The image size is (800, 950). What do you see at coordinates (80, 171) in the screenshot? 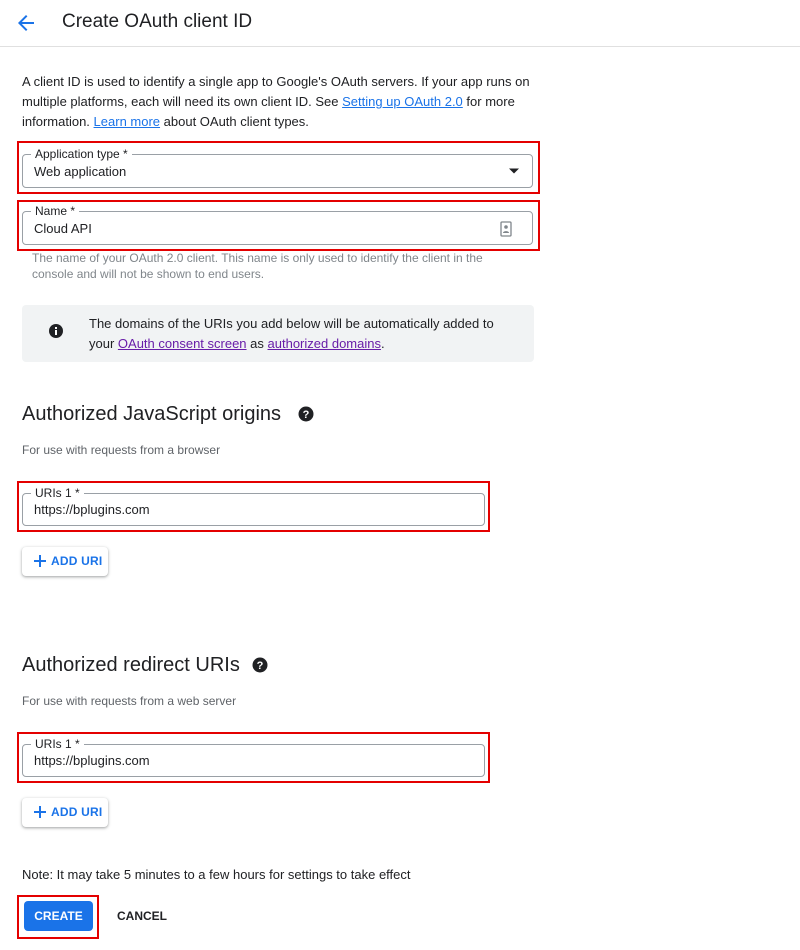
I see `application-type-value: Web application` at bounding box center [80, 171].